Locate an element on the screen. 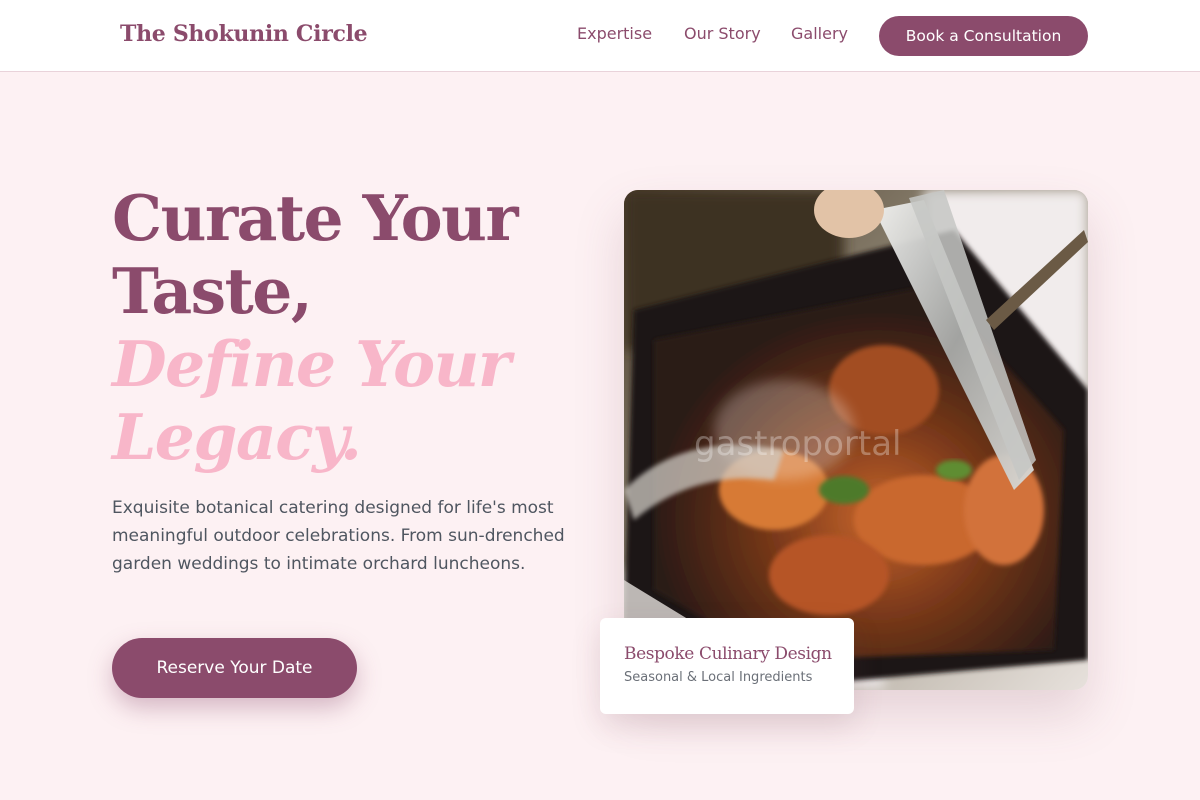  reserve-date-button: Reserve Your Date is located at coordinates (234, 668).